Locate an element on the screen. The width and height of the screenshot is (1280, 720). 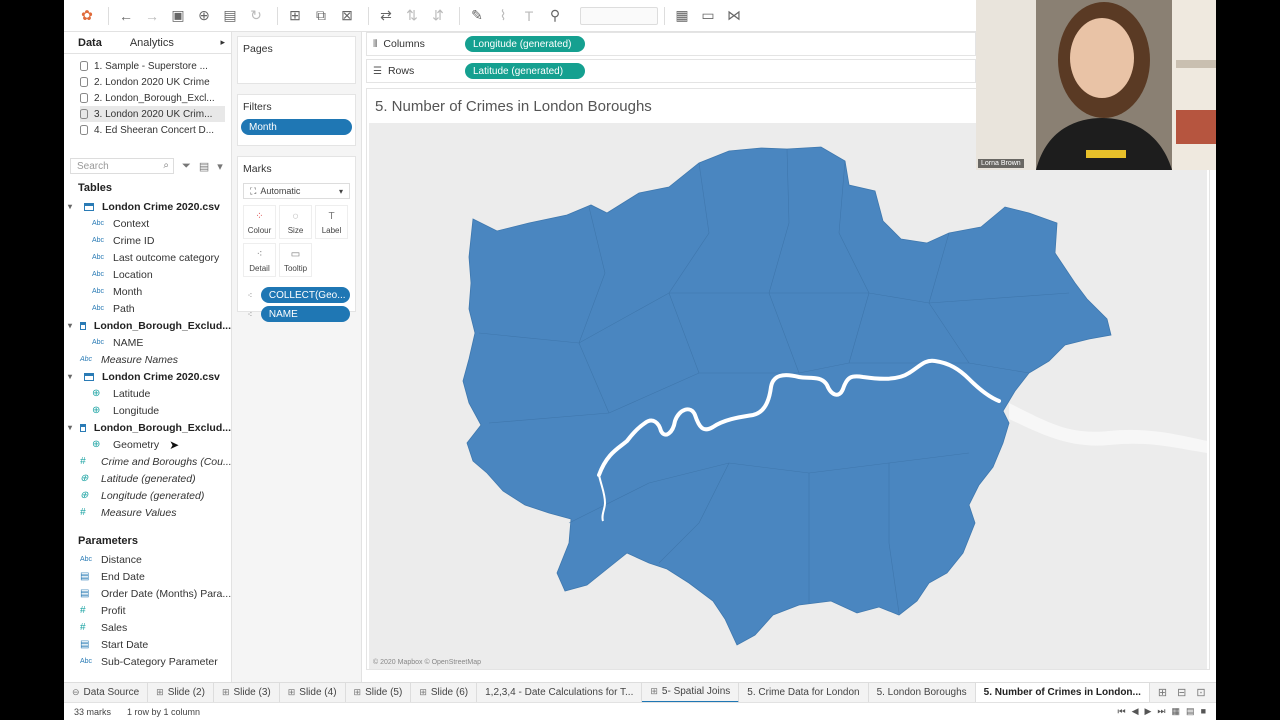
tab-sheet: ⊞ Slide (4) is located at coordinates (313, 692).